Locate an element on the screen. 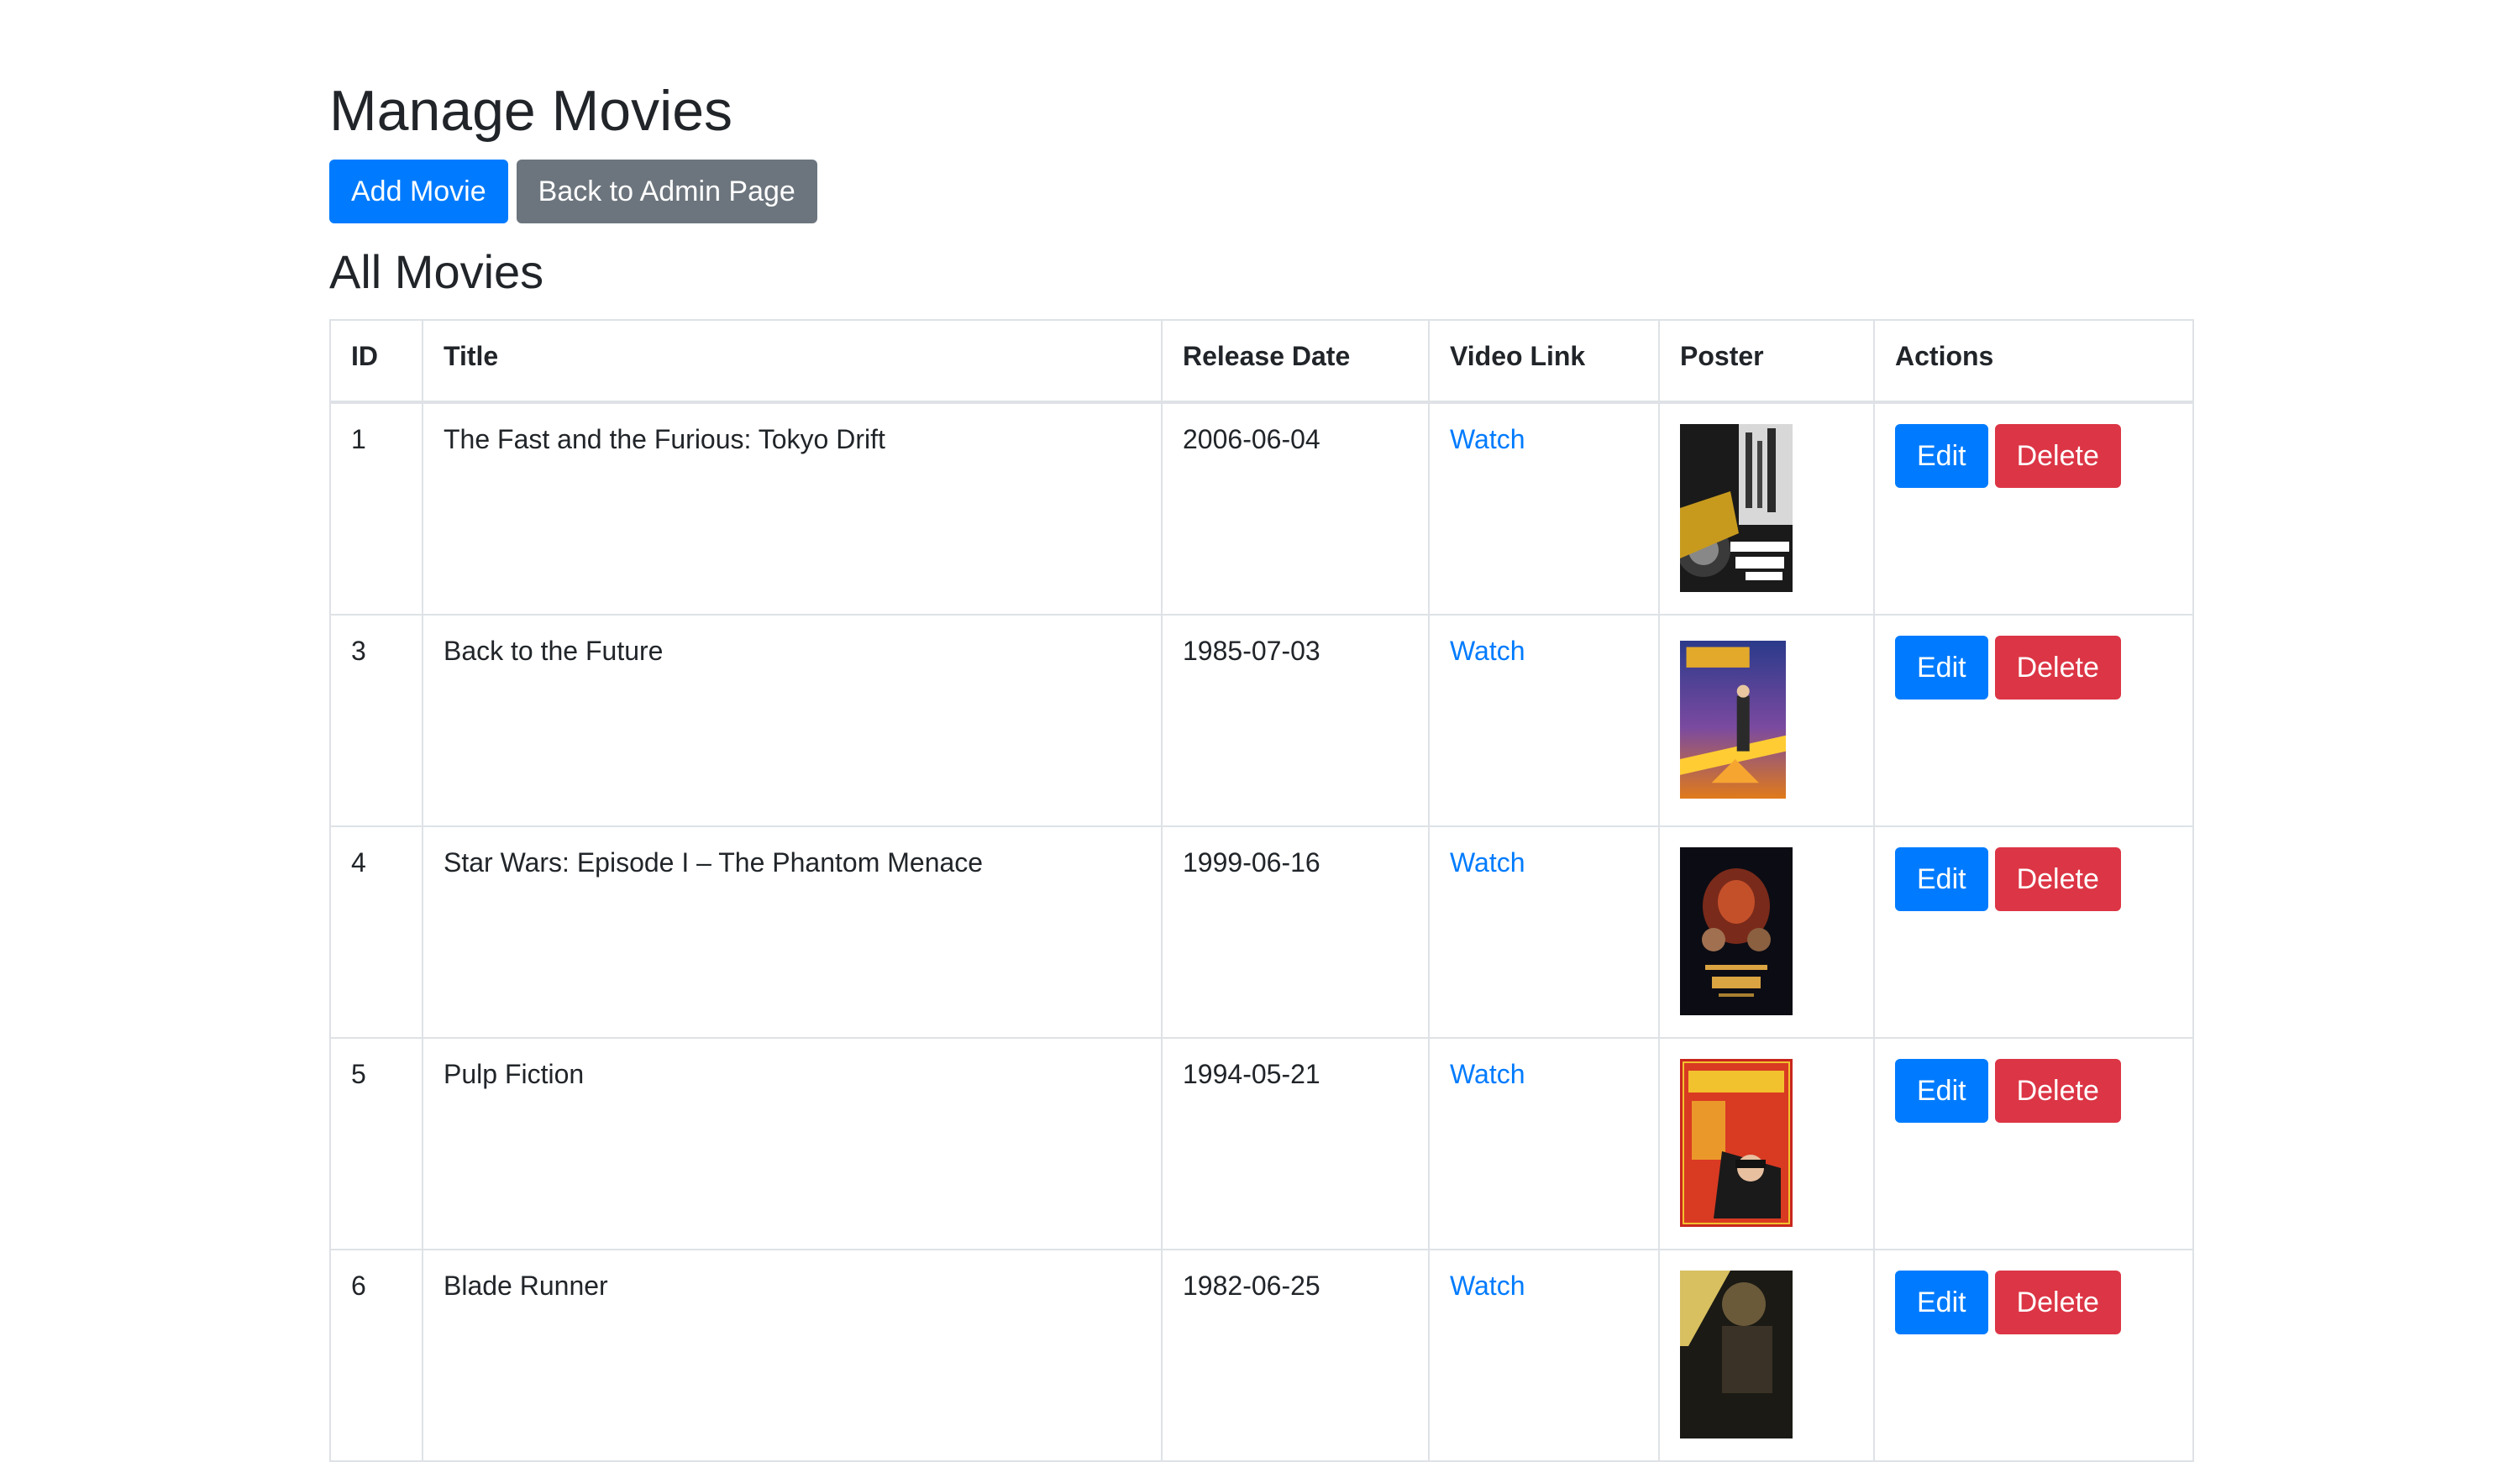 This screenshot has height=1462, width=2520. cell-release-date: 1994-05-21 is located at coordinates (1295, 1143).